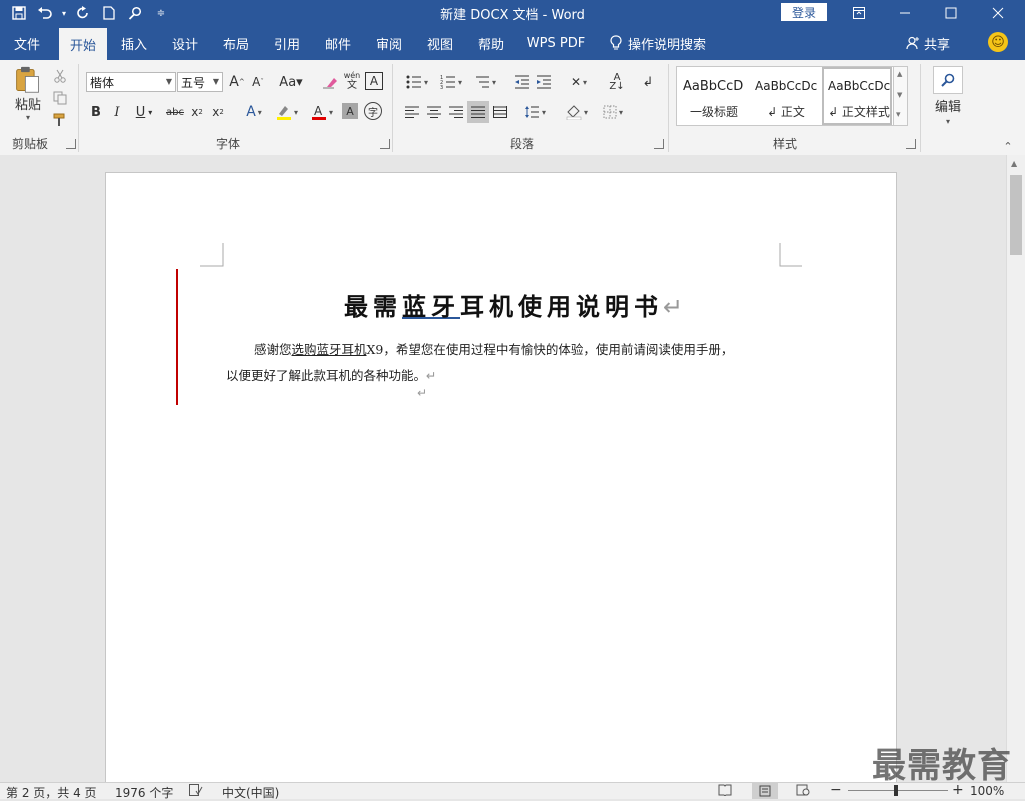 The image size is (1025, 801). Describe the element at coordinates (385, 144) in the screenshot. I see `font-launcher-icon` at that location.